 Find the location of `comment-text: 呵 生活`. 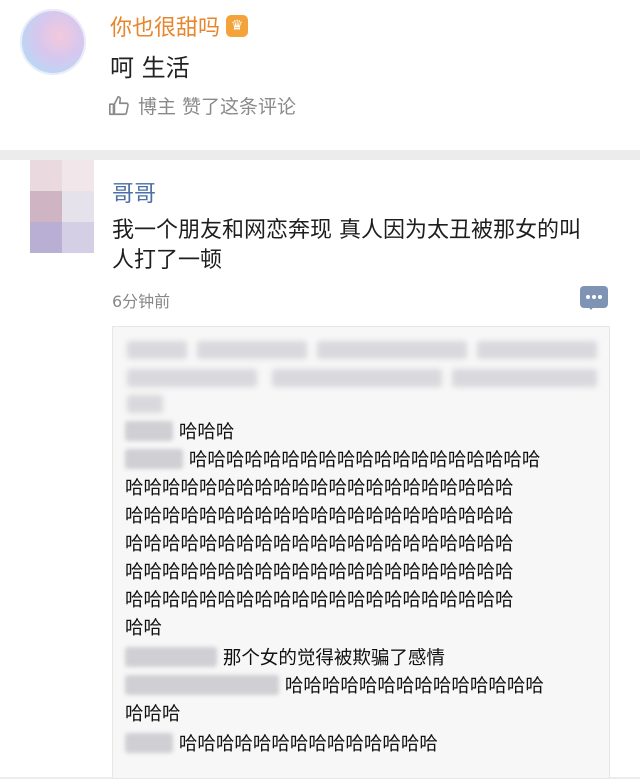

comment-text: 呵 生活 is located at coordinates (150, 68).